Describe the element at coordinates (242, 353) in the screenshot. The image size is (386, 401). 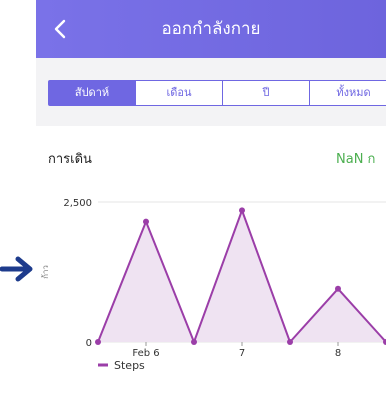
I see `x-tick-label: 7` at that location.